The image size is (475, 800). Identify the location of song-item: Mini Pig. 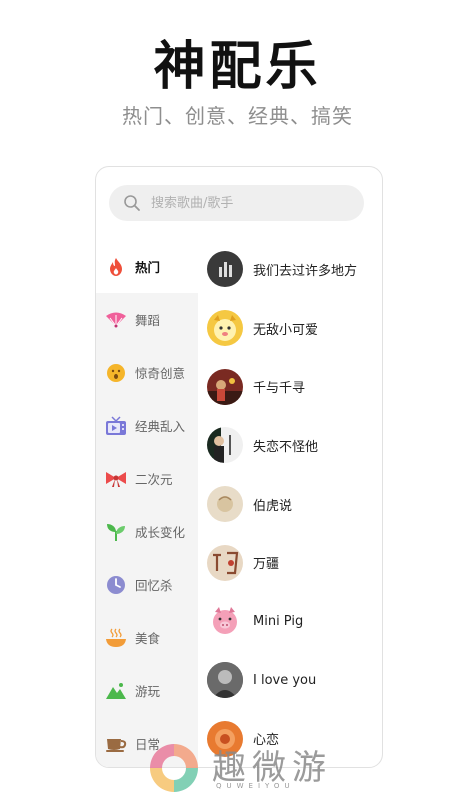
(290, 621).